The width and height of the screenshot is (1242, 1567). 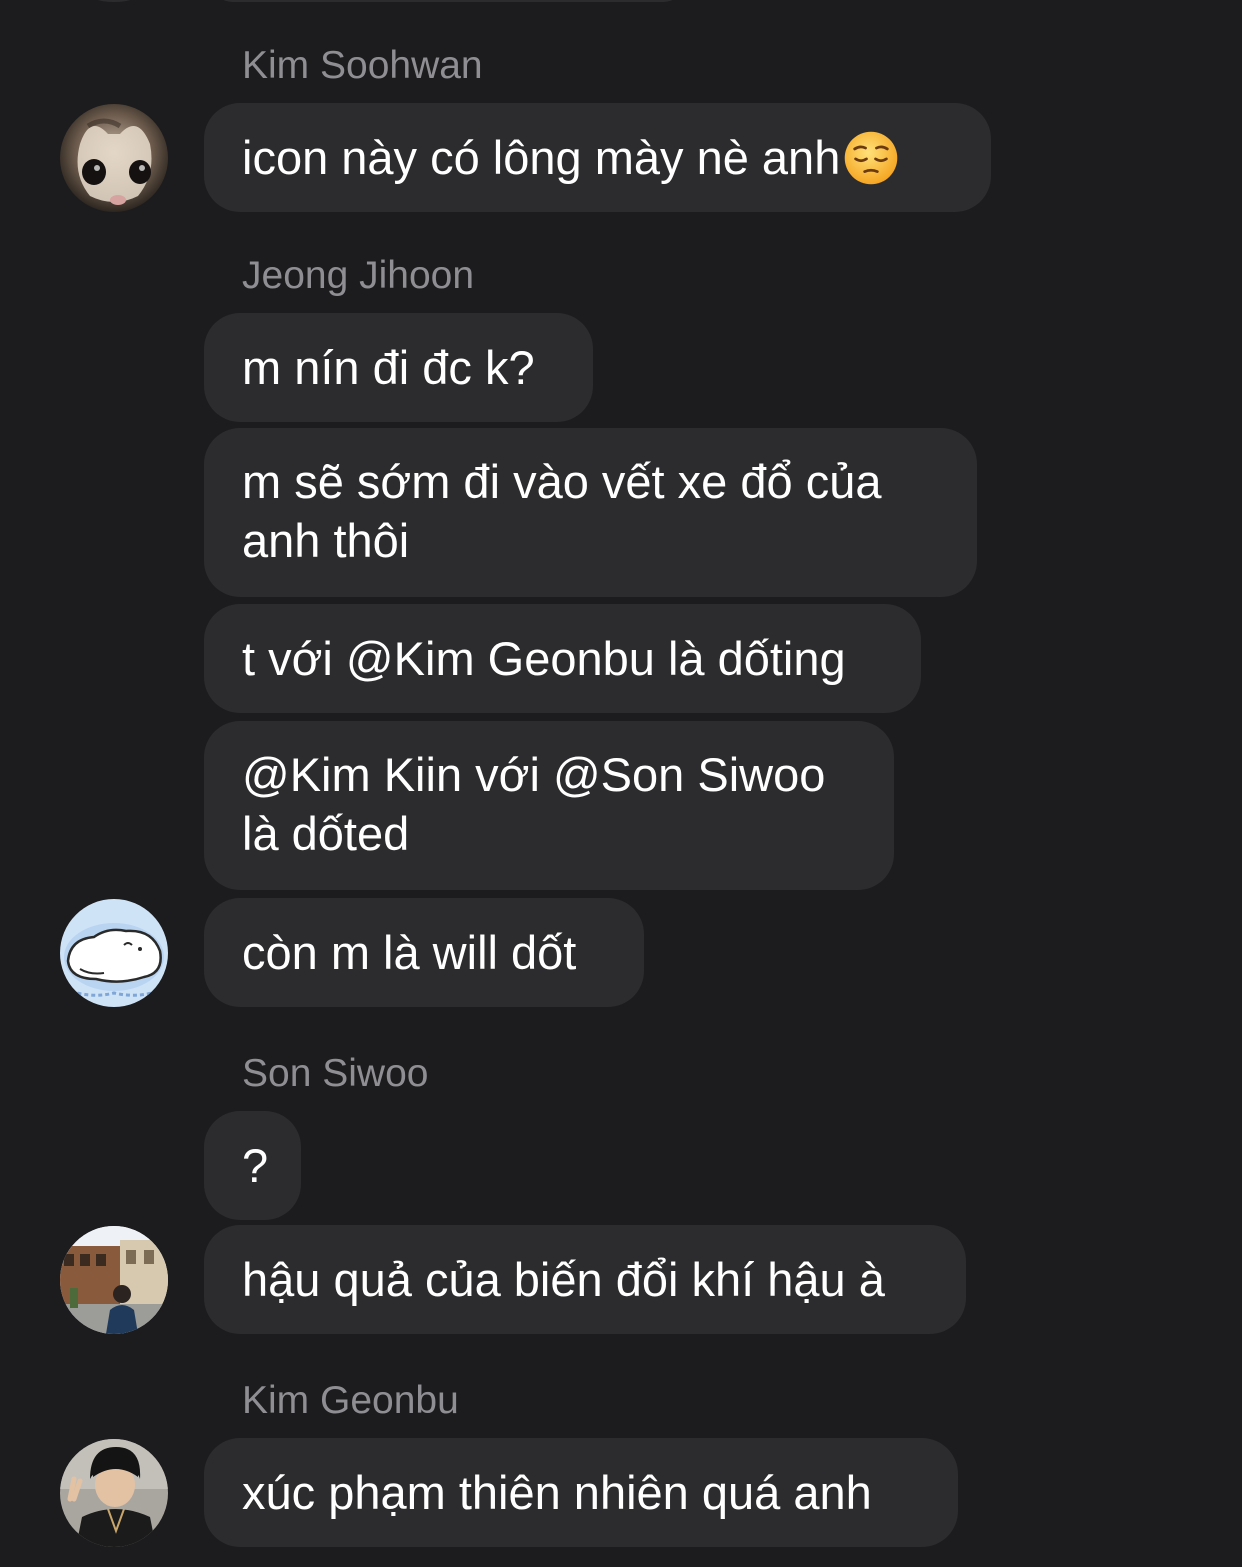 What do you see at coordinates (326, 833) in the screenshot?
I see `message-text-line: là dốted` at bounding box center [326, 833].